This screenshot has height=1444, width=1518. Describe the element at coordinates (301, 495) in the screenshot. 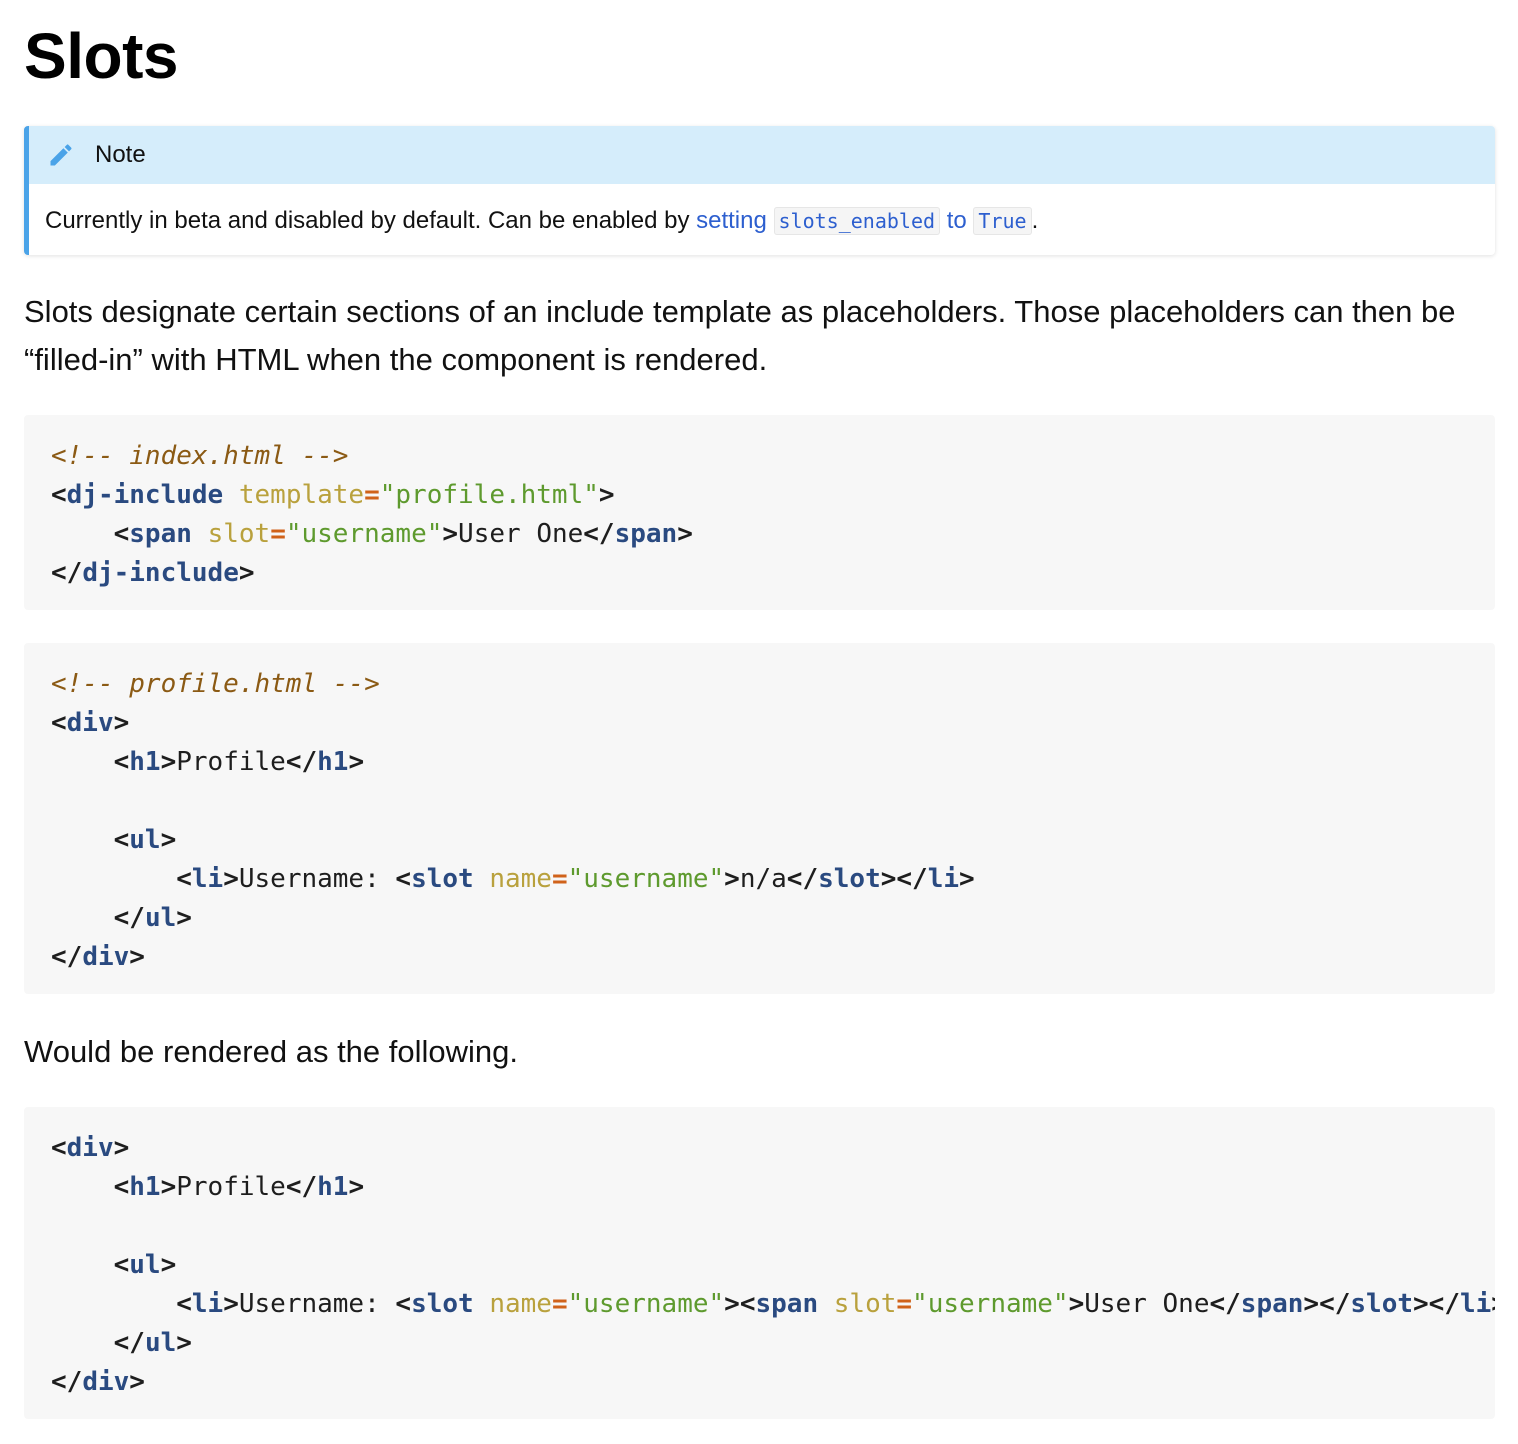

I see `code-attr: template` at that location.